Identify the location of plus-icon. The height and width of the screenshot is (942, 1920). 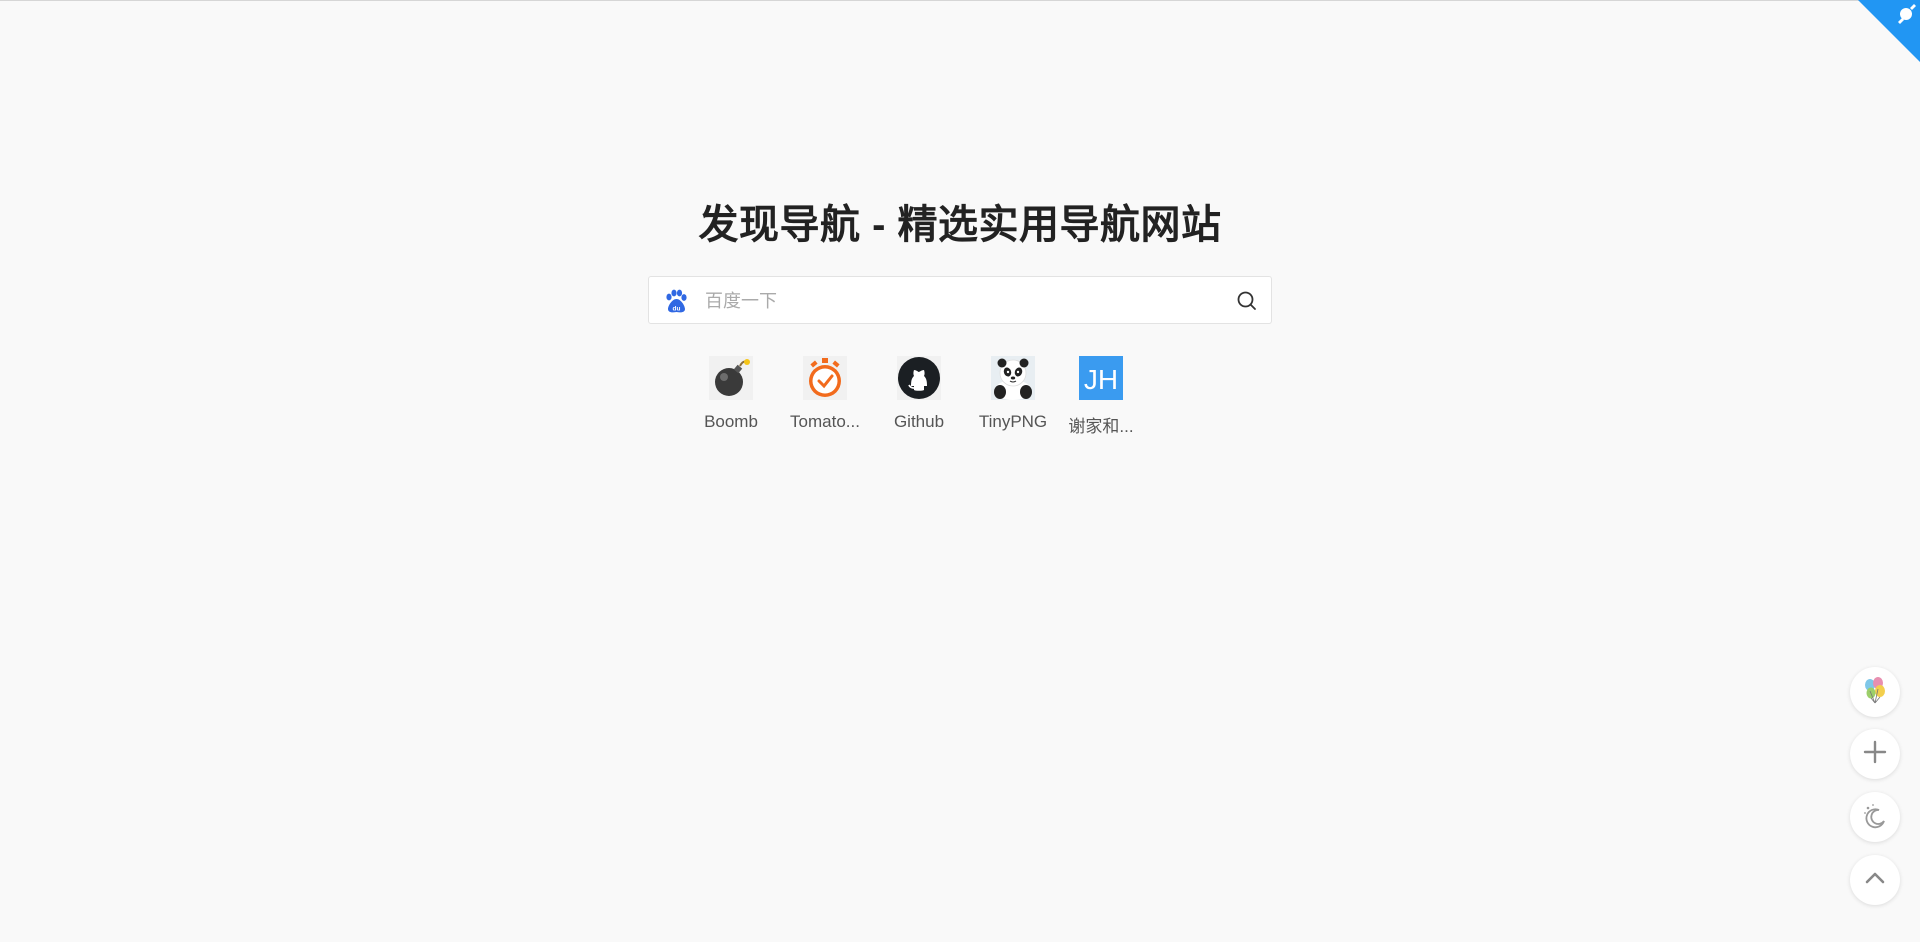
(1875, 754).